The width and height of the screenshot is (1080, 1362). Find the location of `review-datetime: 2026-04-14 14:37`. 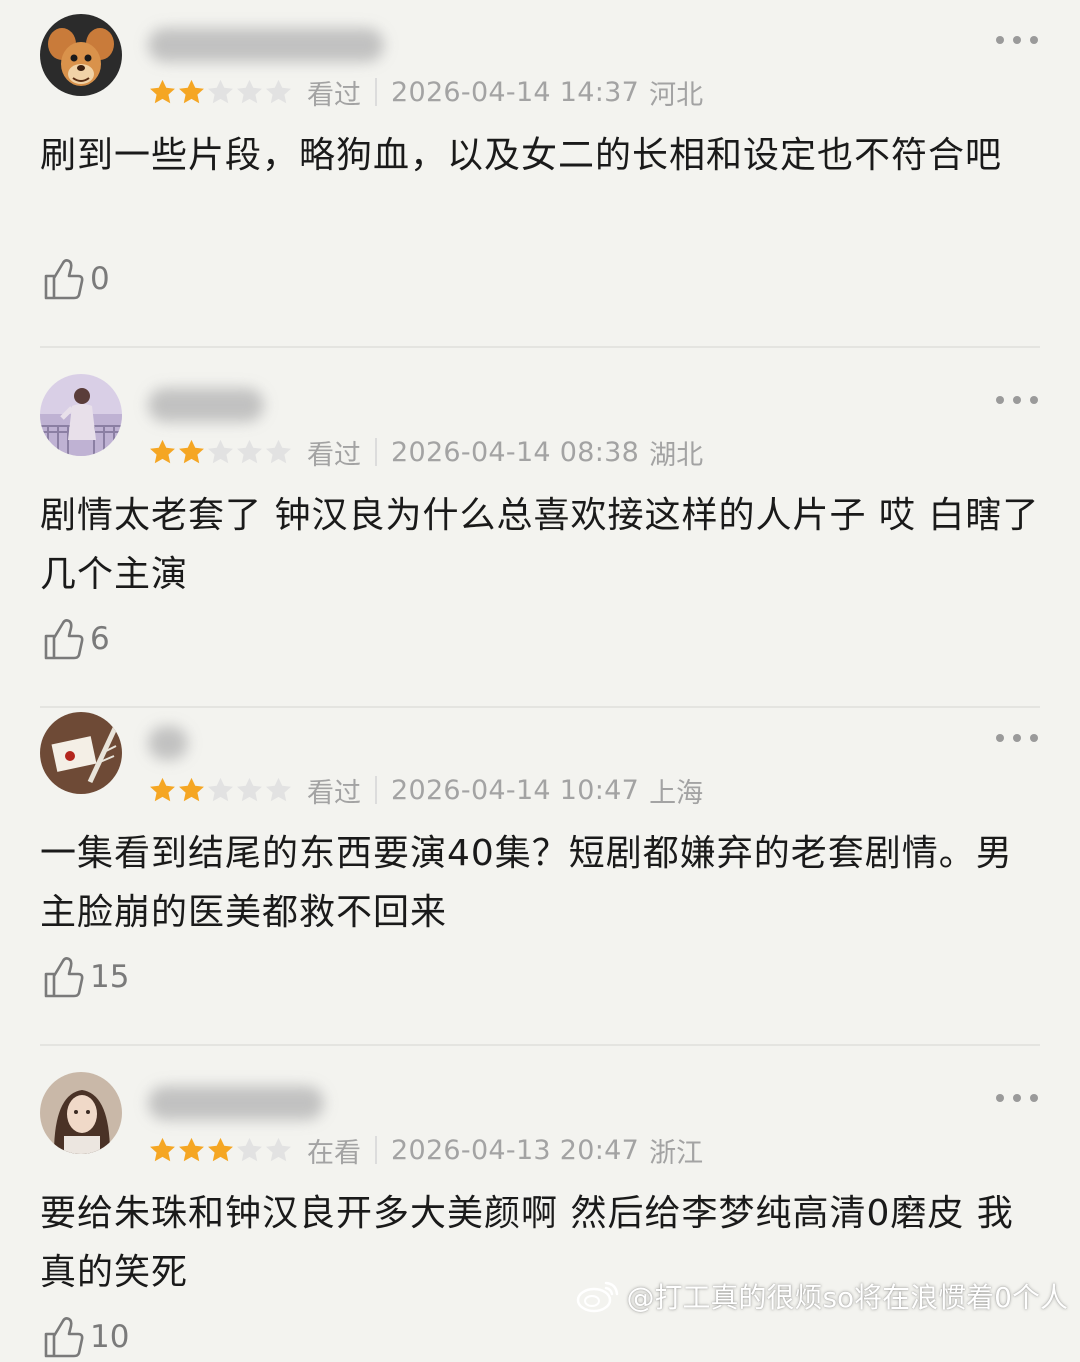

review-datetime: 2026-04-14 14:37 is located at coordinates (515, 92).